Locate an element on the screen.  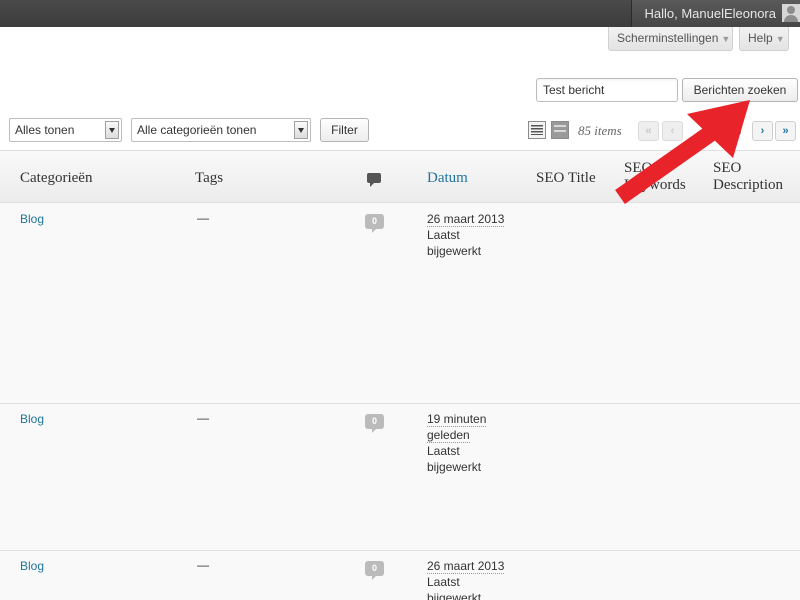
items-count: 85 items is located at coordinates (600, 130).